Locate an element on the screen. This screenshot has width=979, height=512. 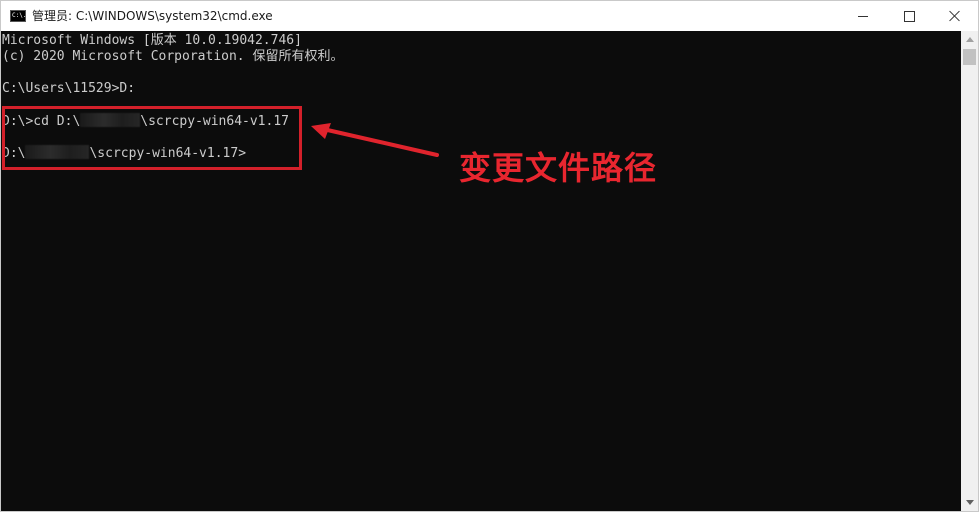
scroll-up-icon is located at coordinates (969, 39).